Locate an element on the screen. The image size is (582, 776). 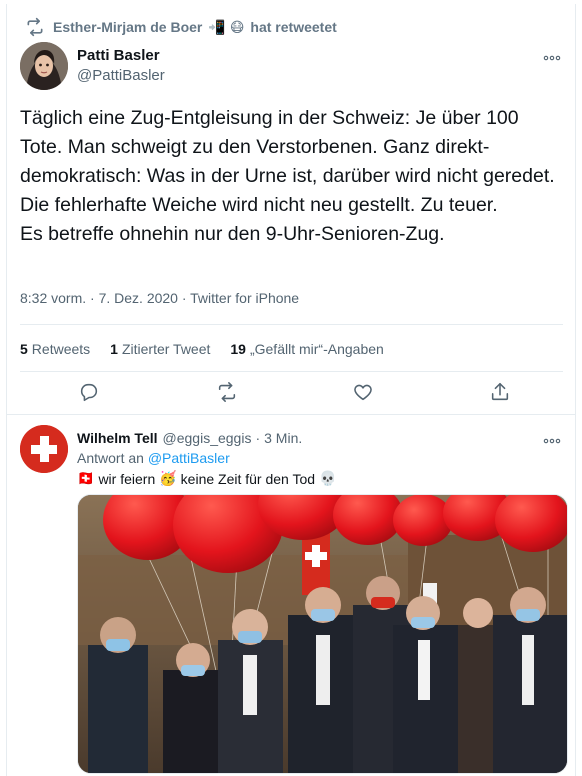
likes-label: „Gefällt mir“-Angaben is located at coordinates (316, 349).